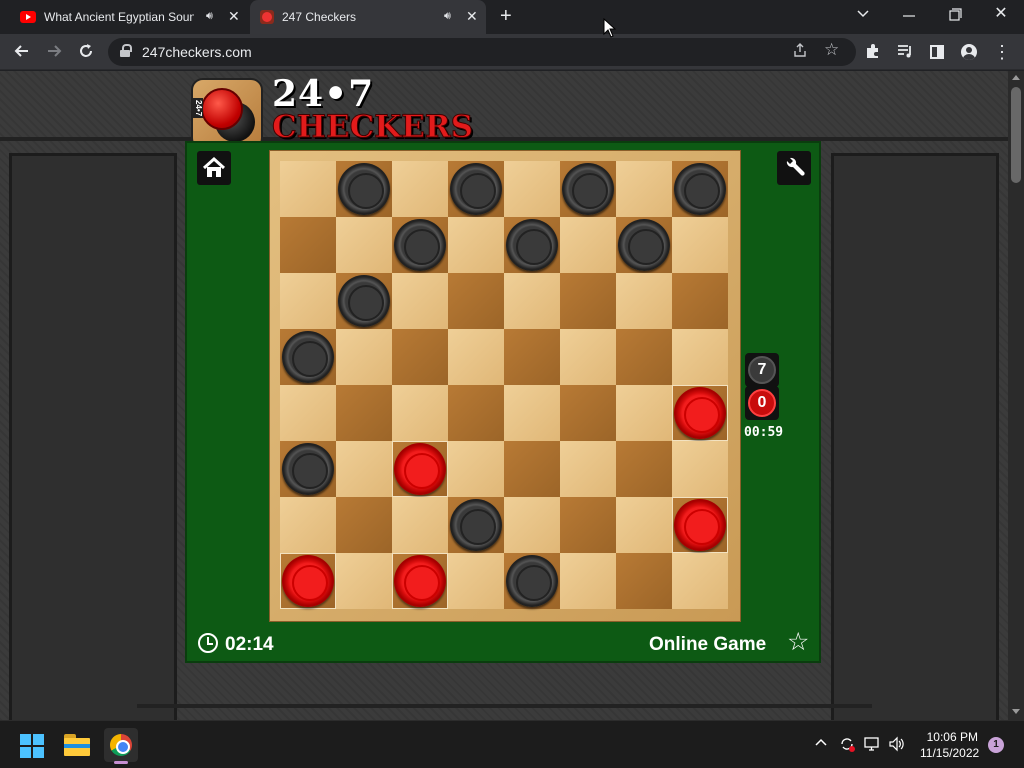  Describe the element at coordinates (897, 745) in the screenshot. I see `volume-icon` at that location.